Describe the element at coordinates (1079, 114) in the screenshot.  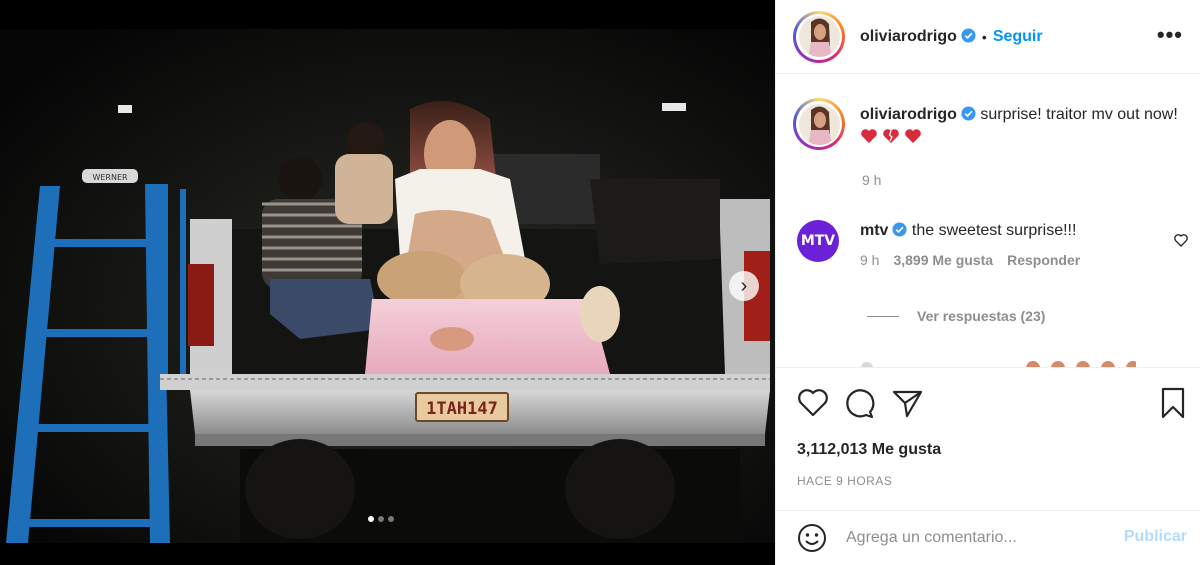
I see `caption-body: surprise! traitor mv out now!` at that location.